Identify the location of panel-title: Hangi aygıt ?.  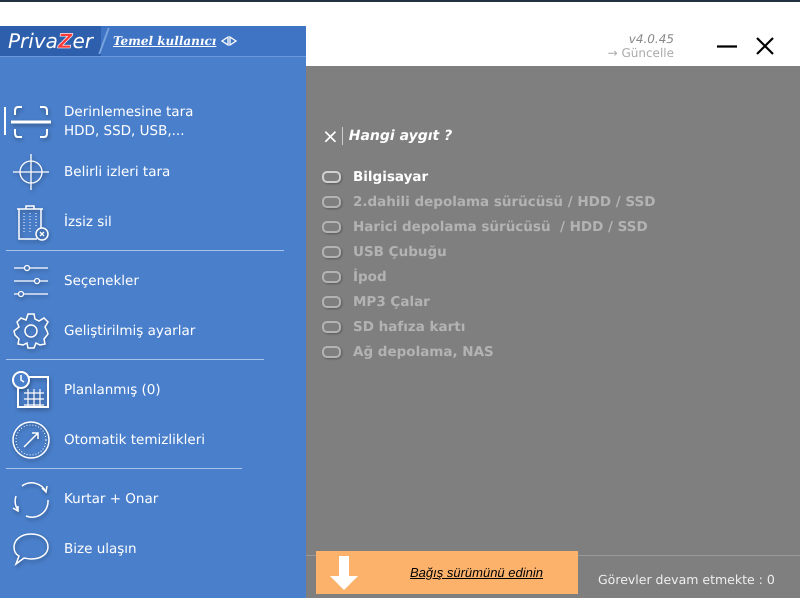
(400, 136).